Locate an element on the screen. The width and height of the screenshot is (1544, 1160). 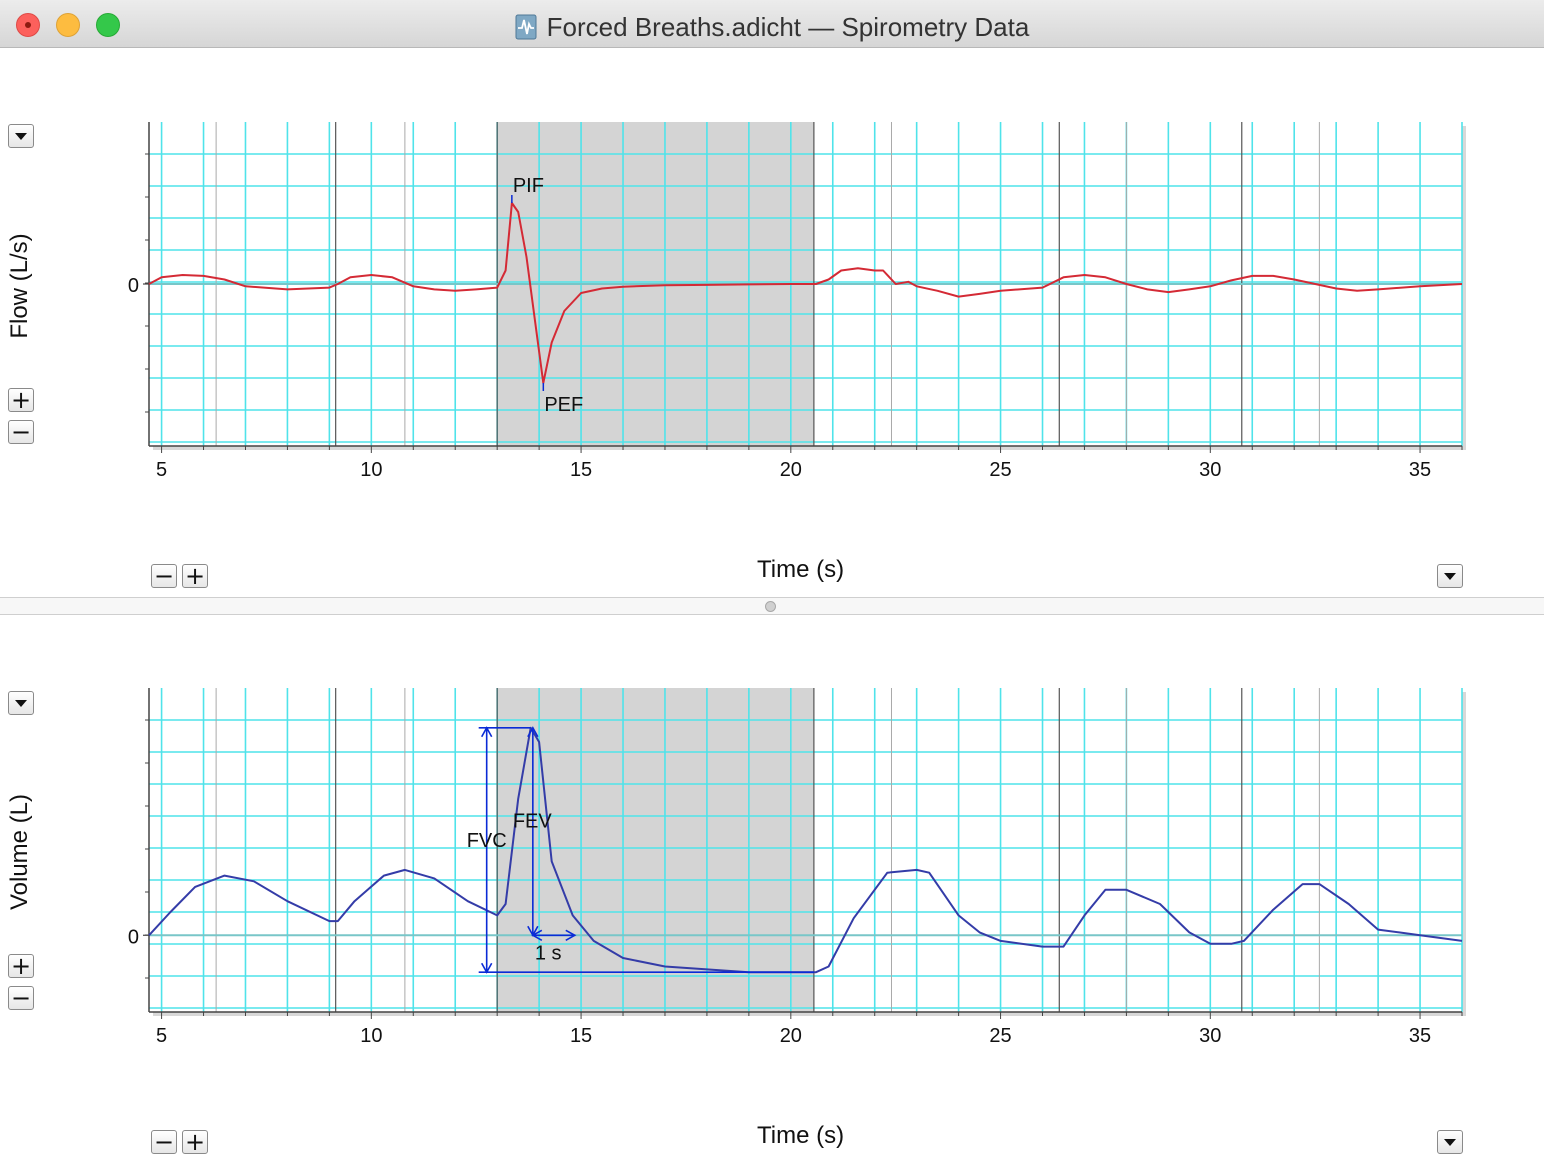
flow-x-tick-label-15: 15 is located at coordinates (581, 470).